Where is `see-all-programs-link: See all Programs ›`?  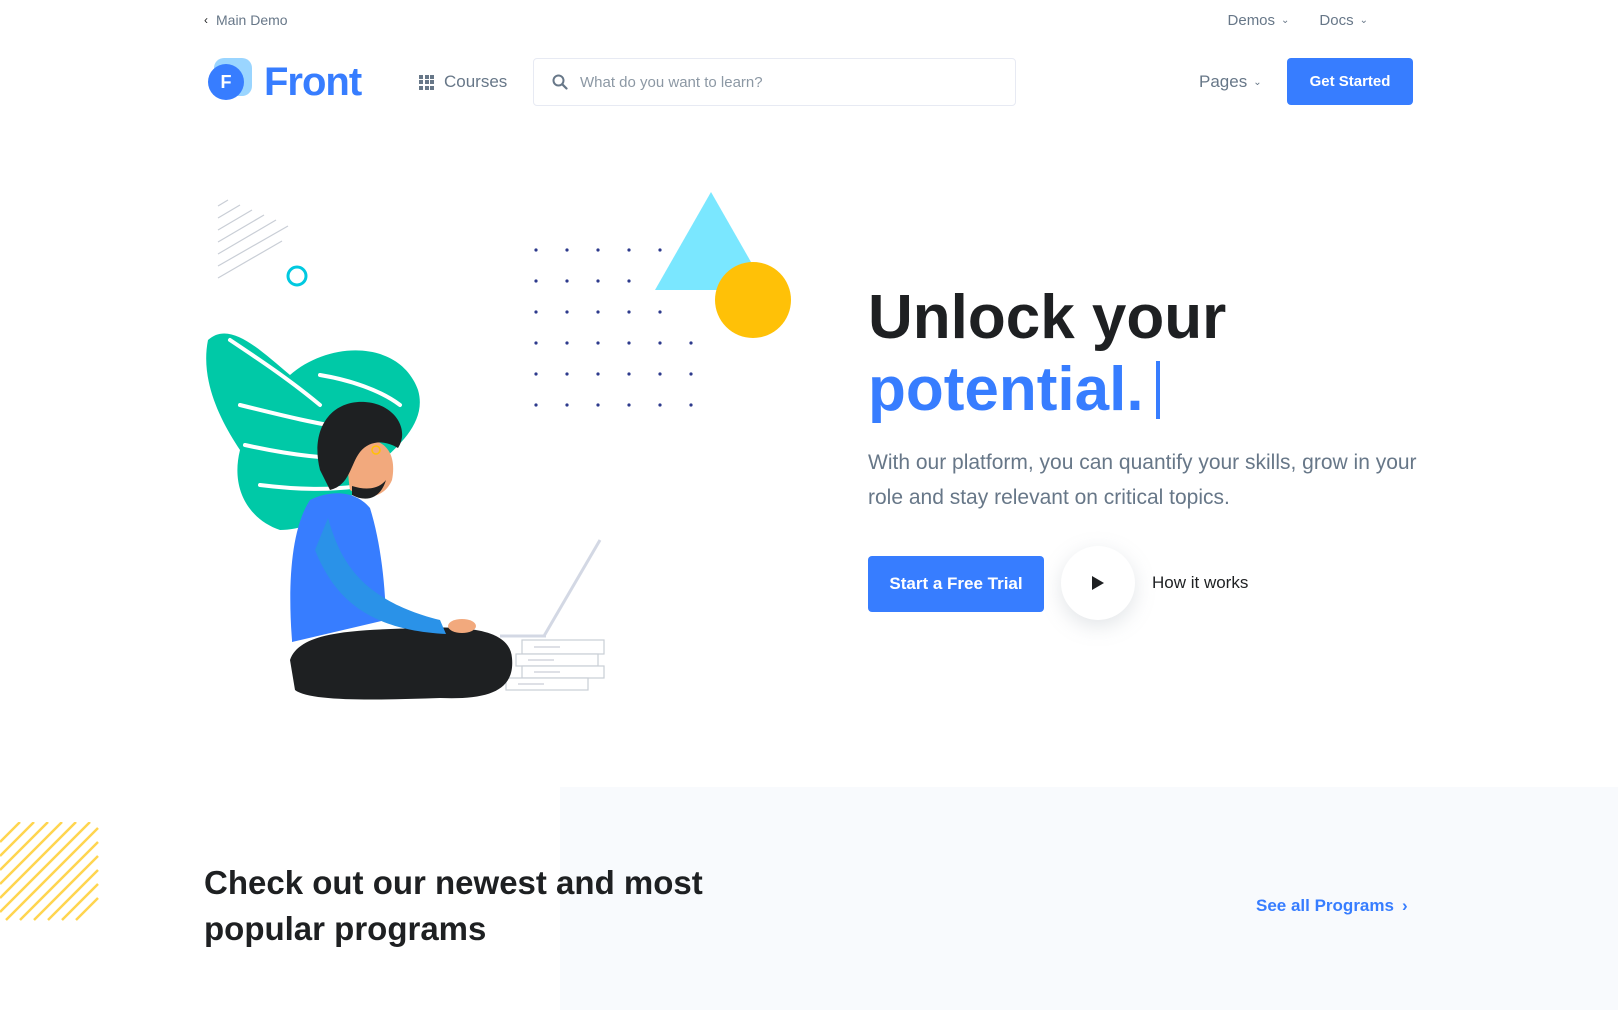 see-all-programs-link: See all Programs › is located at coordinates (1332, 906).